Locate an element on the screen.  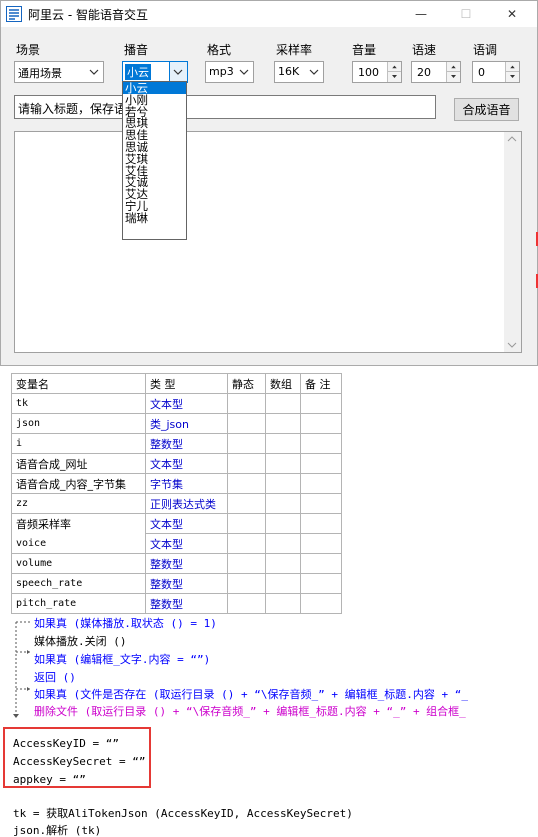
variable-name-cell: 语音合成_内容_字节集 is located at coordinates (78, 483).